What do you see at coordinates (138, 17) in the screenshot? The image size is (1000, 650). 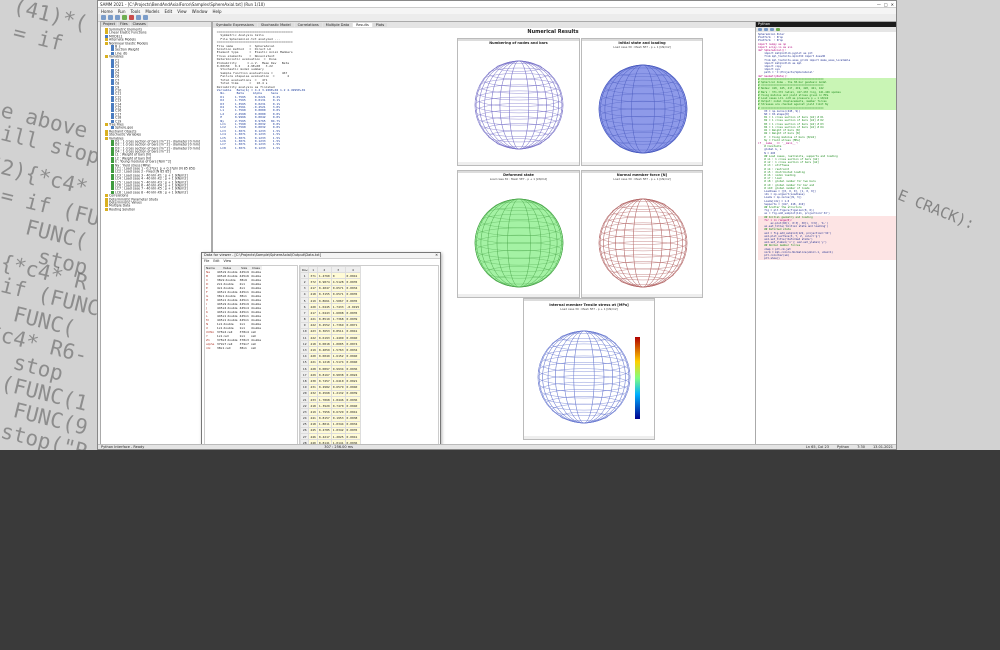 I see `settings-icon` at bounding box center [138, 17].